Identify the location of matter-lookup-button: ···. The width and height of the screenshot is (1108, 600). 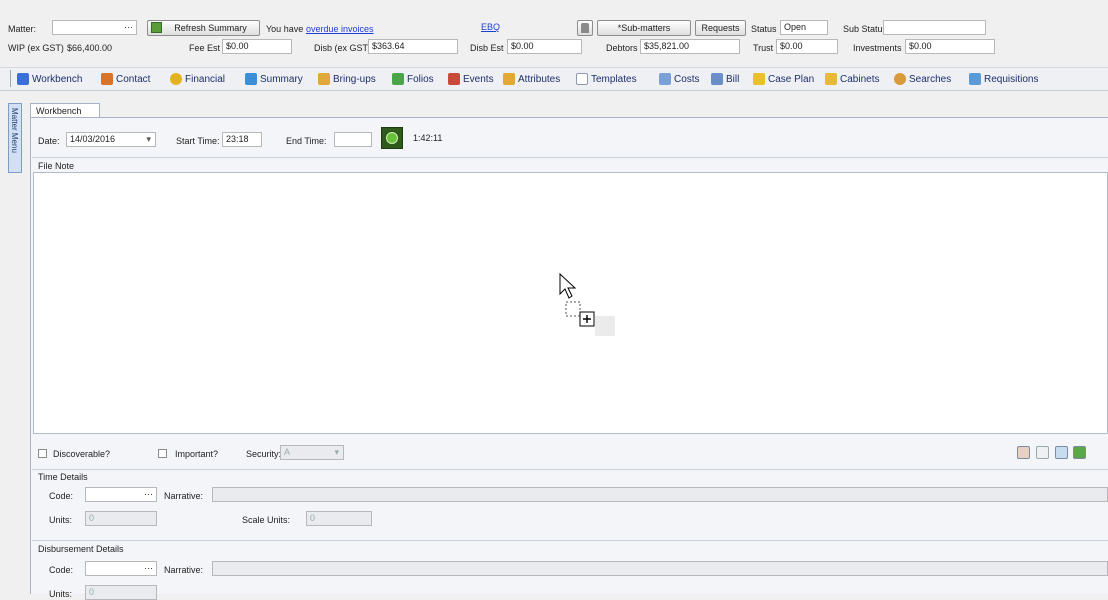
(128, 27).